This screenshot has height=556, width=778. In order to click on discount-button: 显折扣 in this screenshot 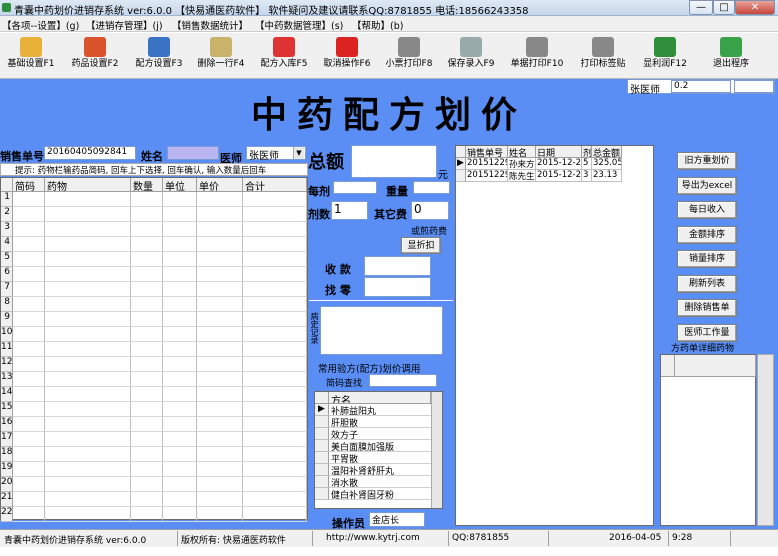, I will do `click(421, 245)`.